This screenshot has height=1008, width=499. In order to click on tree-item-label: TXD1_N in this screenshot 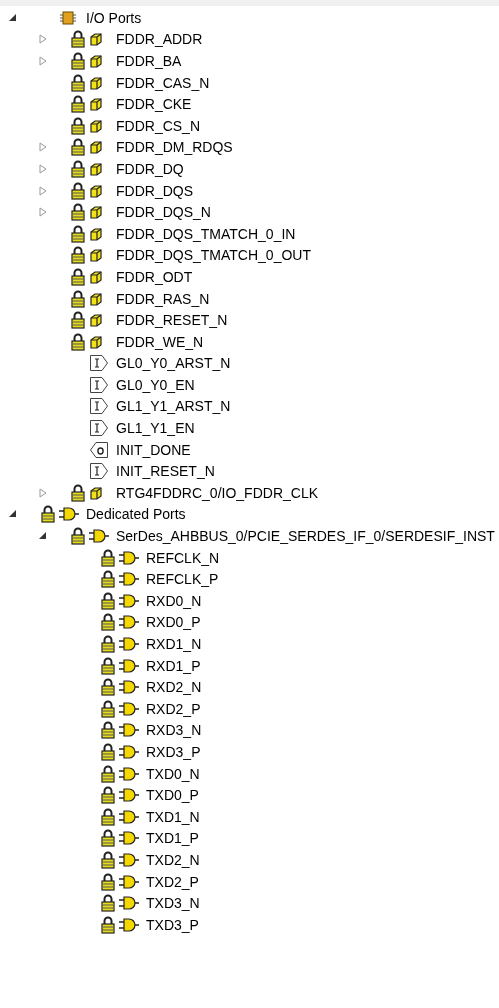, I will do `click(171, 816)`.